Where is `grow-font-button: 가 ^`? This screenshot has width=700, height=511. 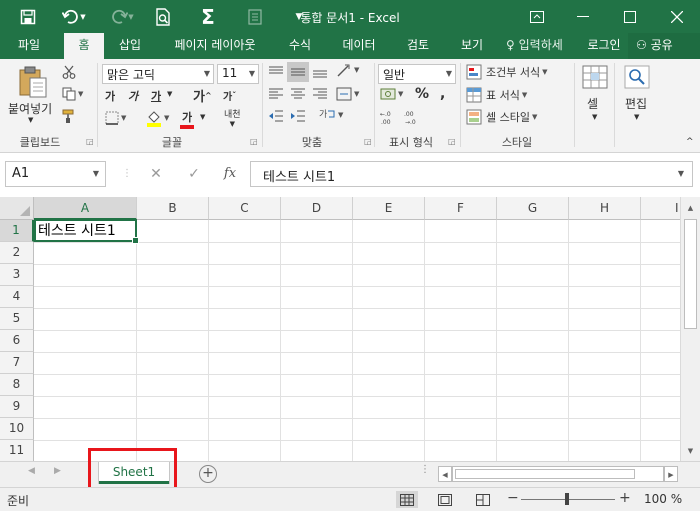 grow-font-button: 가 ^ is located at coordinates (202, 95).